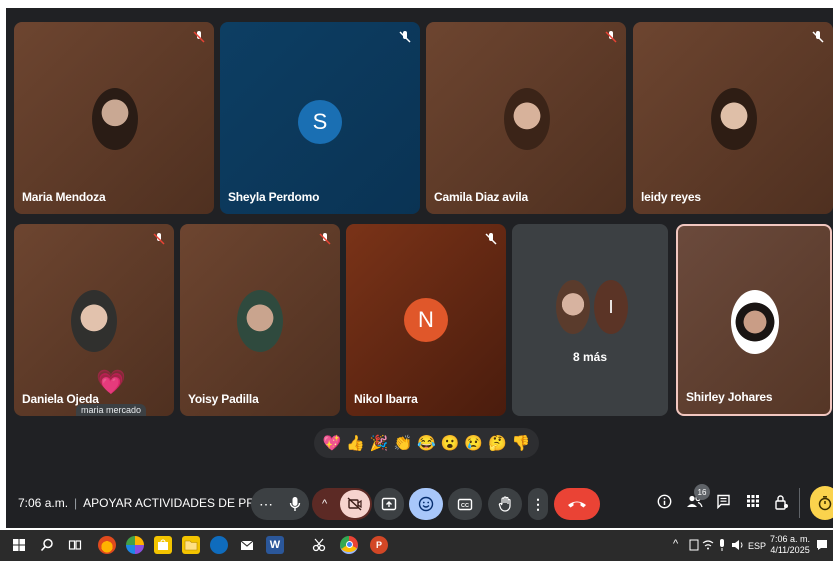 The image size is (833, 561). Describe the element at coordinates (799, 503) in the screenshot. I see `toolbar-divider` at that location.